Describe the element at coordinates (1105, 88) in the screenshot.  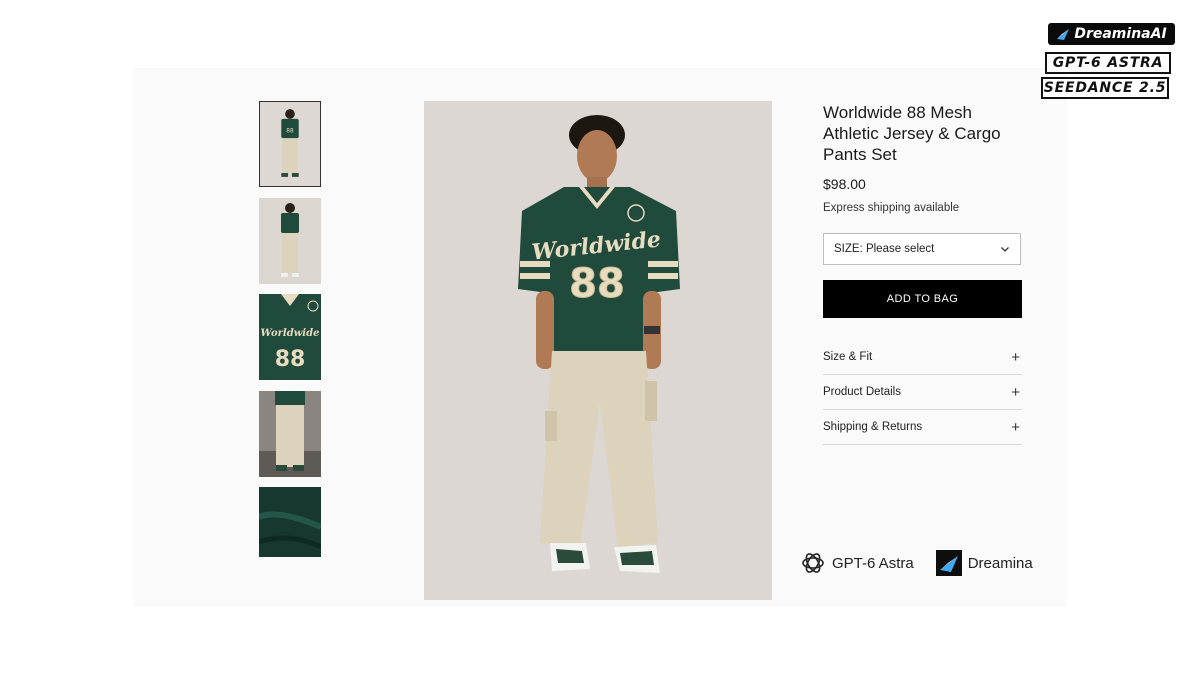
I see `badge-seedance: SEEDANCE 2.5` at that location.